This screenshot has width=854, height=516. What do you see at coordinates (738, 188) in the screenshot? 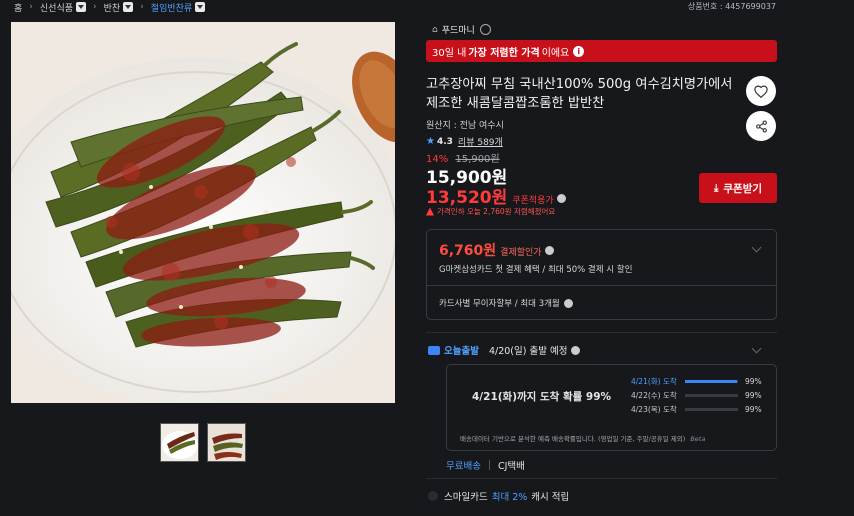
I see `get-coupon-button: ⤓ 쿠폰받기` at bounding box center [738, 188].